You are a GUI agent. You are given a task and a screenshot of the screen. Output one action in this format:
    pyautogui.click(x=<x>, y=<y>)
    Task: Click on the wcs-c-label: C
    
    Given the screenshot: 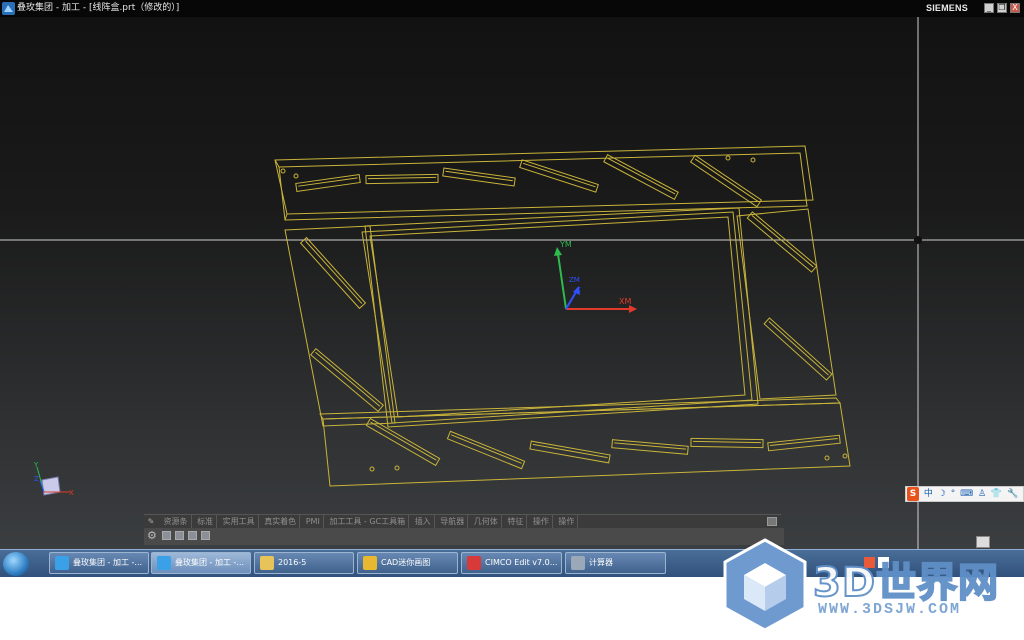 What is the action you would take?
    pyautogui.click(x=578, y=290)
    